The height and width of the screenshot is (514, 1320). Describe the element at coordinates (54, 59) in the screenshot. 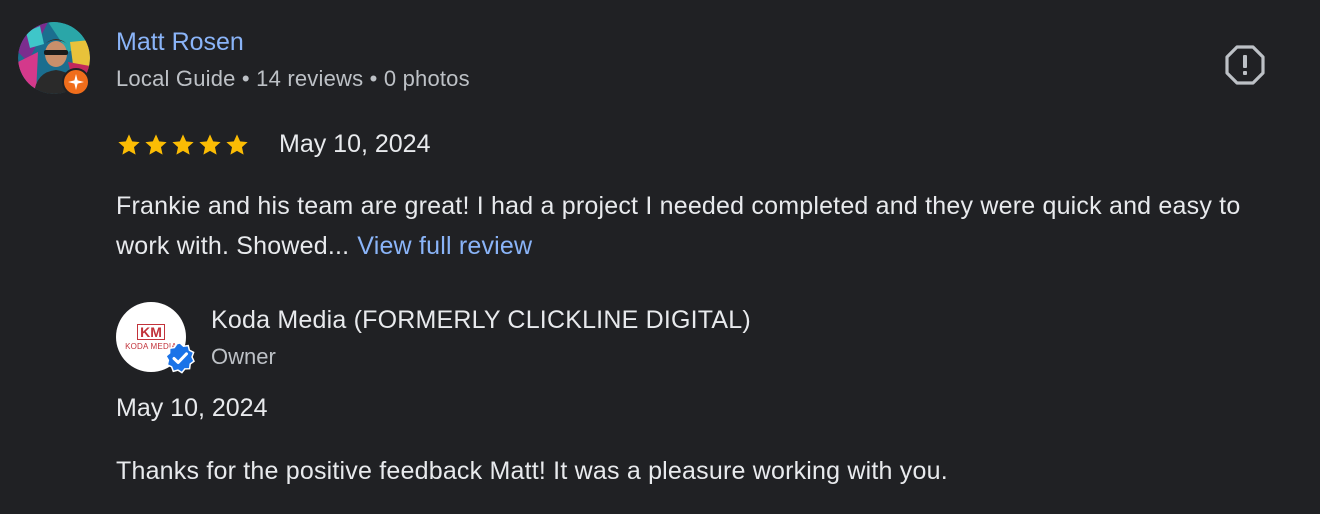

I see `reviewer-avatar` at that location.